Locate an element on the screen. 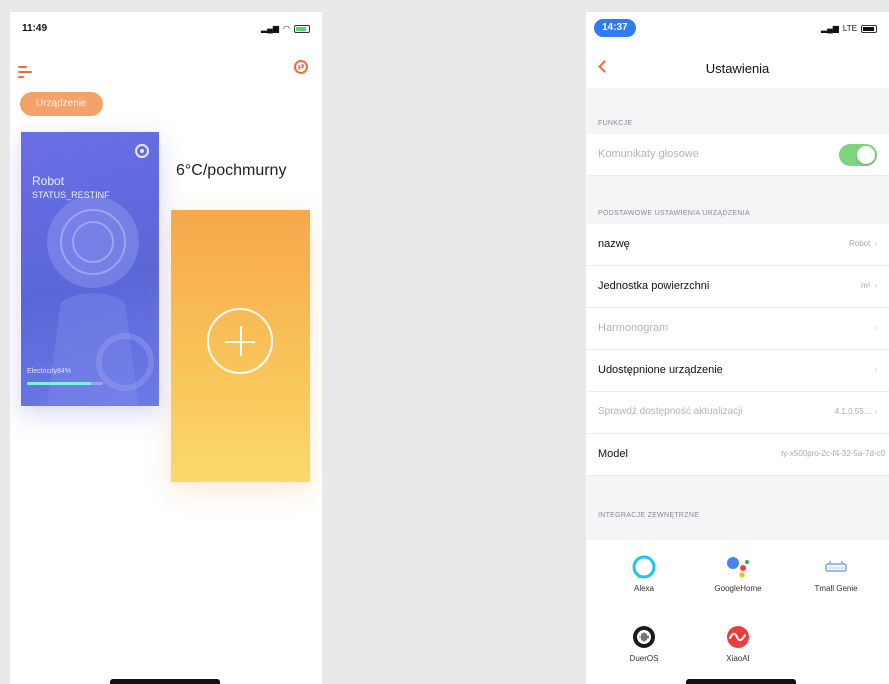 This screenshot has width=889, height=684. integration-alexa: Alexa is located at coordinates (644, 573).